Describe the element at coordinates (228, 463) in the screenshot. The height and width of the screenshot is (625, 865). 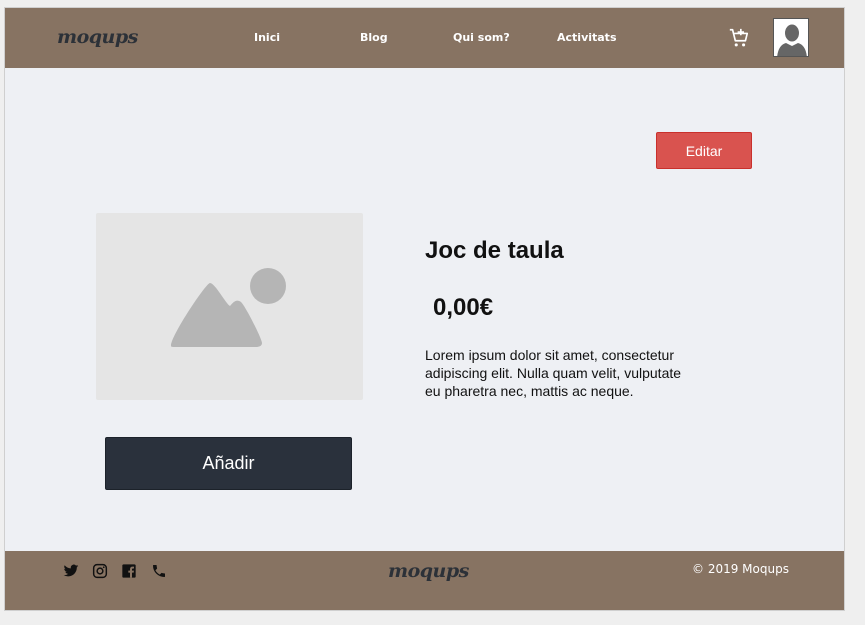
I see `add-to-cart-button: Añadir` at that location.